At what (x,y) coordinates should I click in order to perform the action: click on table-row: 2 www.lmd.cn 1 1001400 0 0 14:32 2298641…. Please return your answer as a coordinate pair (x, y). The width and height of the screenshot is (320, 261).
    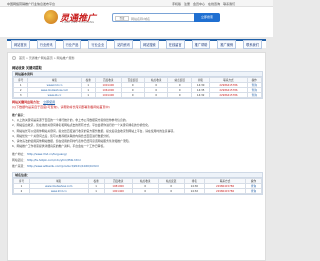
    Looking at the image, I should click on (137, 191).